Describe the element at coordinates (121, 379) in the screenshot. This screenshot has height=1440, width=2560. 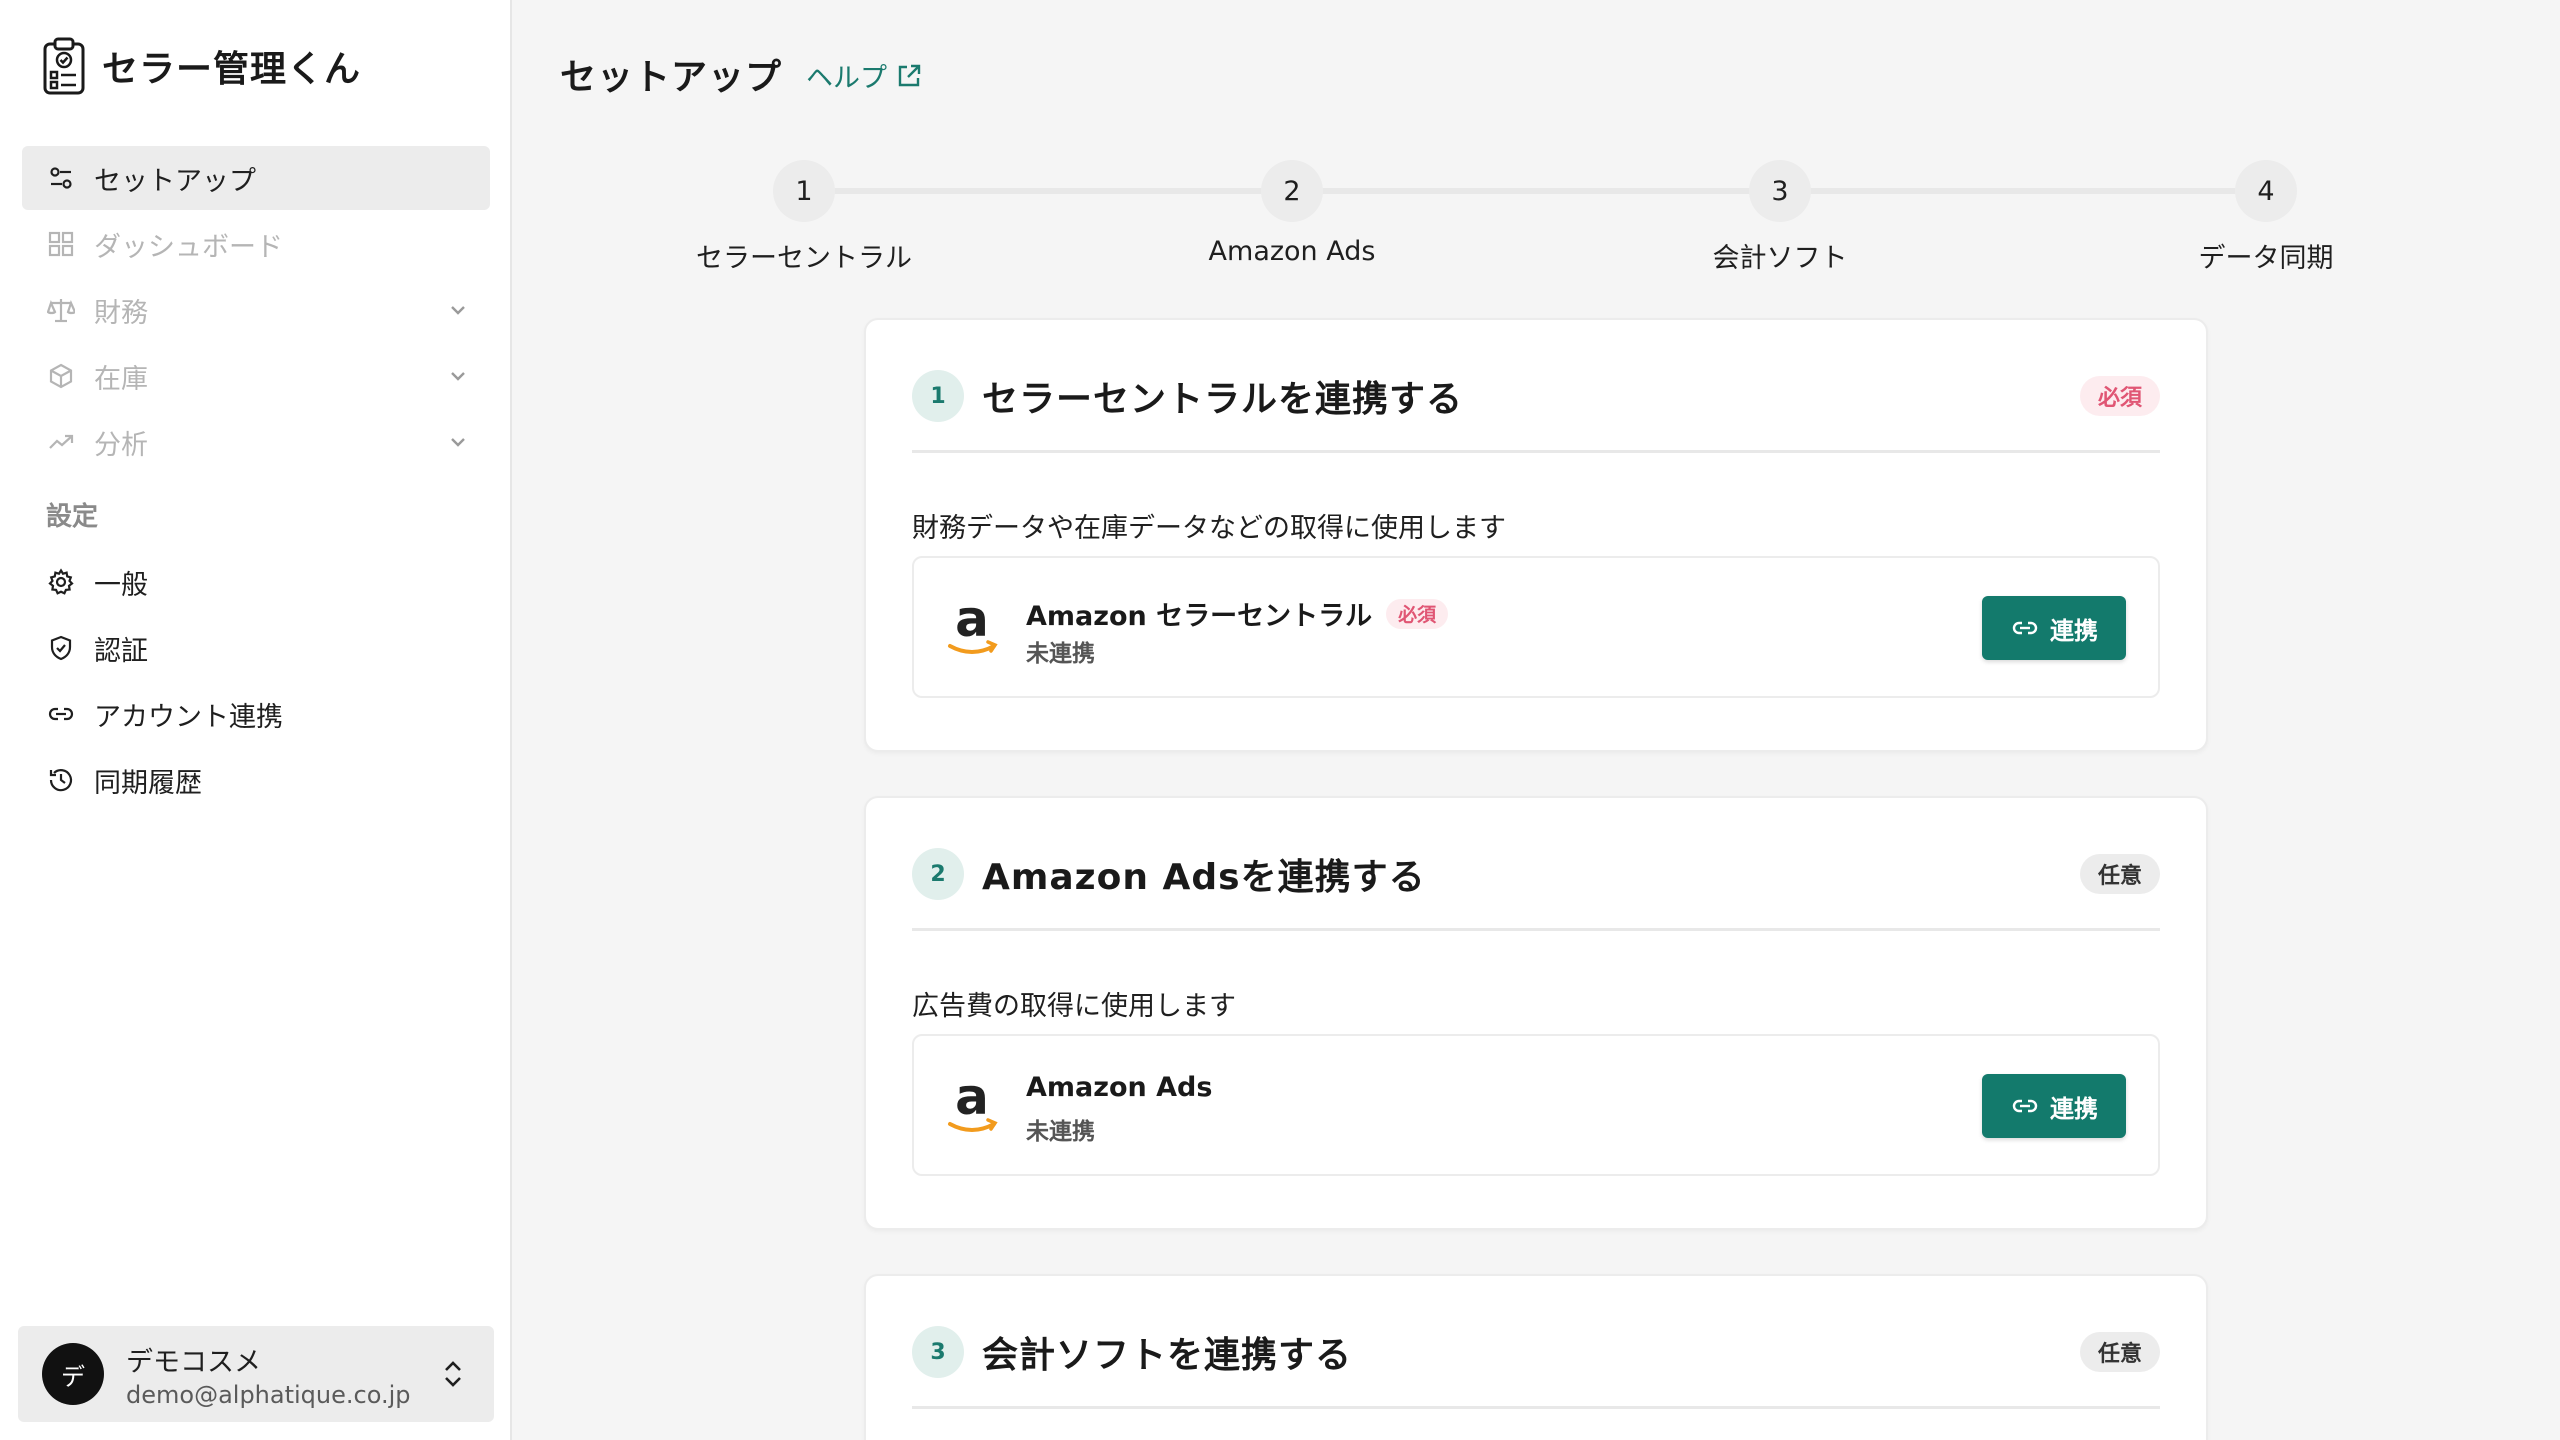
I see `sidebar-item-label: 在庫` at that location.